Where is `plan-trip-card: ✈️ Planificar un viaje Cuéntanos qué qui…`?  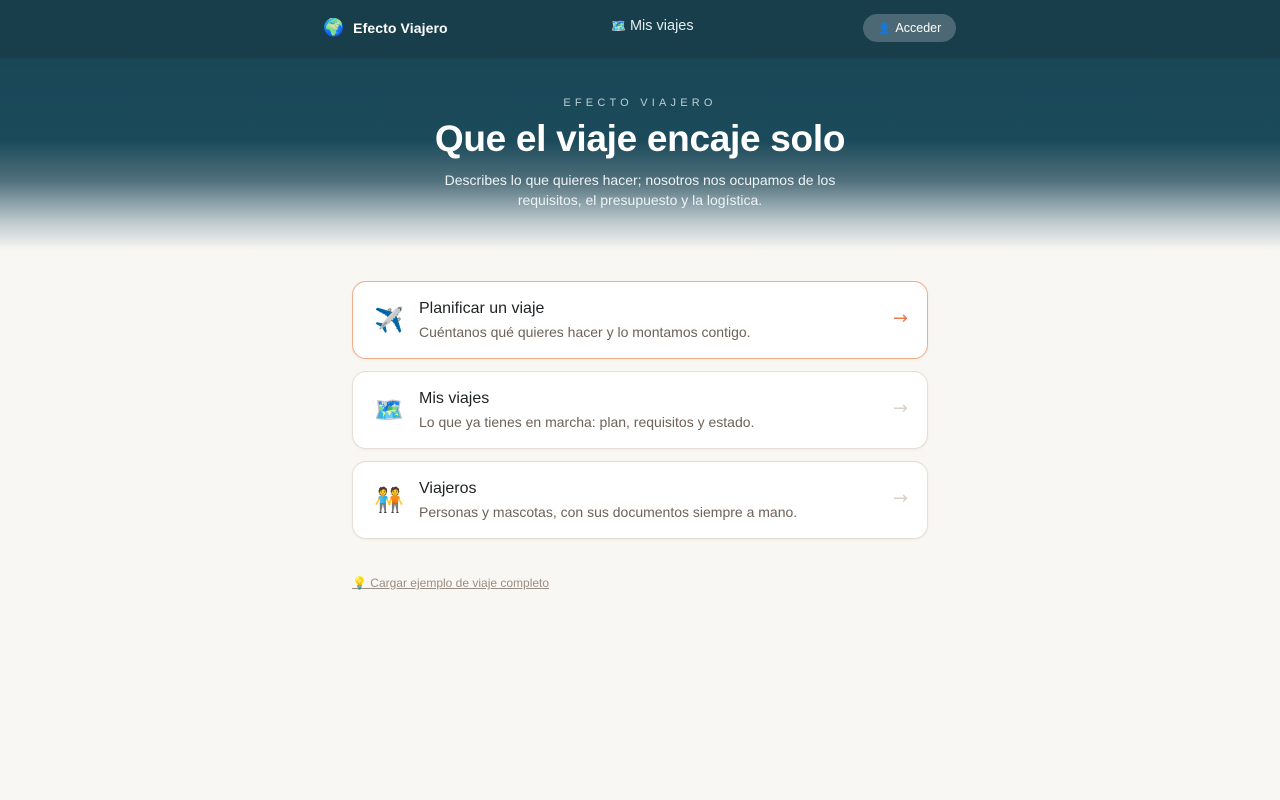 plan-trip-card: ✈️ Planificar un viaje Cuéntanos qué qui… is located at coordinates (640, 320).